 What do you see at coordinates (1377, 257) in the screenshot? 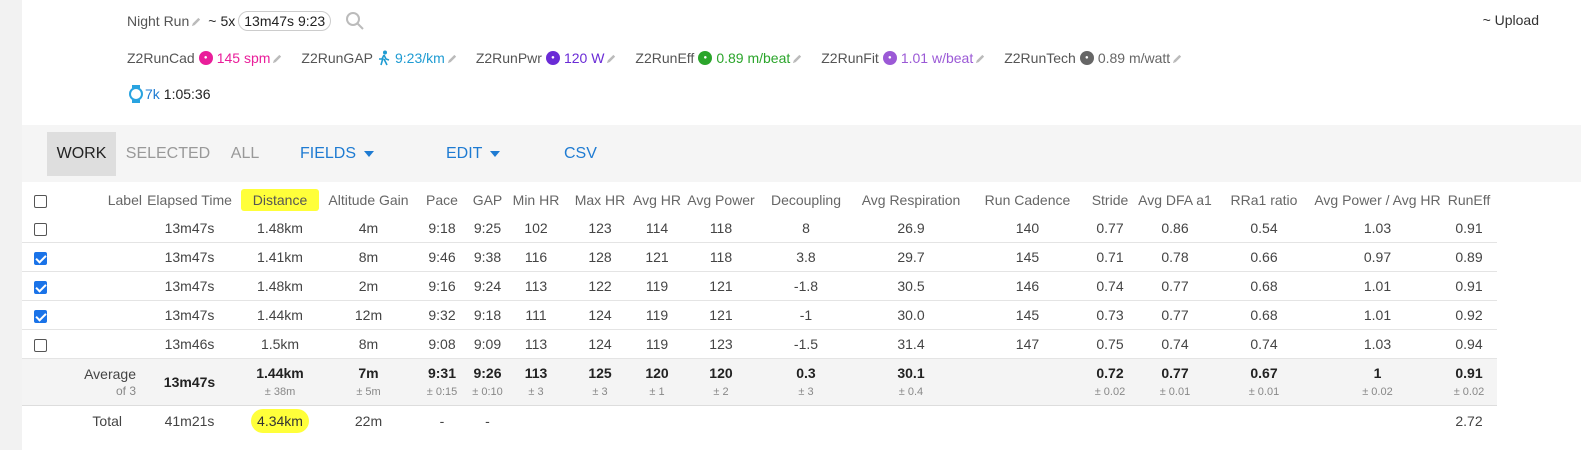
I see `table-cell: 0.97` at bounding box center [1377, 257].